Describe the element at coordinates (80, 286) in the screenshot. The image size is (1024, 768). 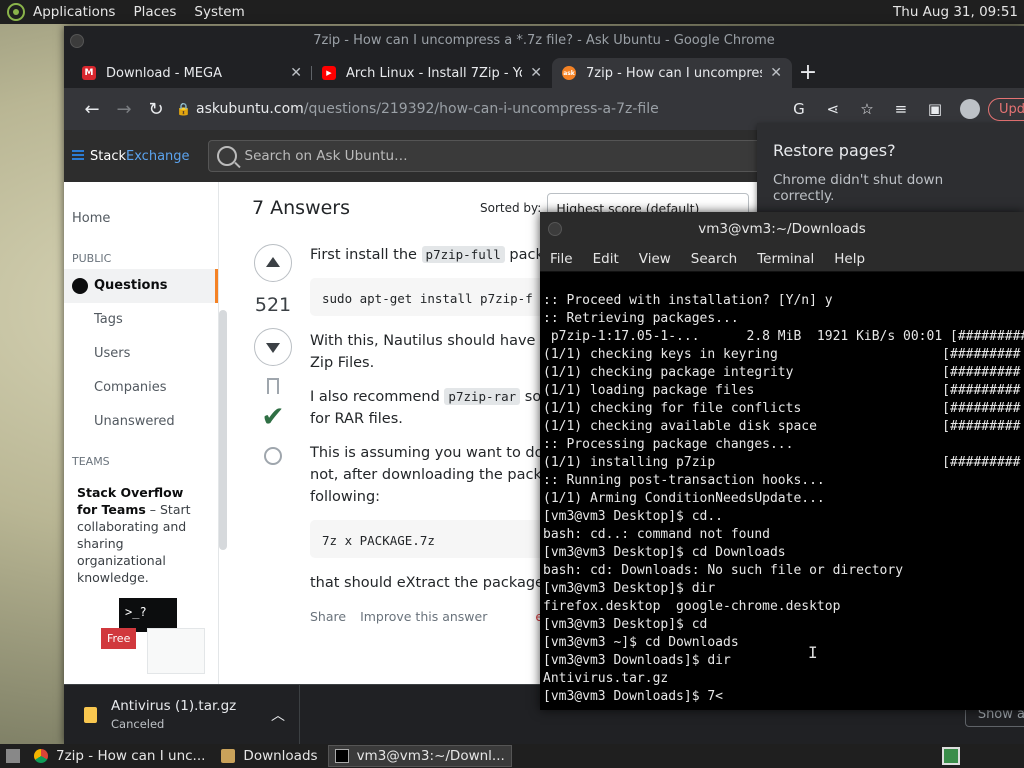
I see `globe-icon` at that location.